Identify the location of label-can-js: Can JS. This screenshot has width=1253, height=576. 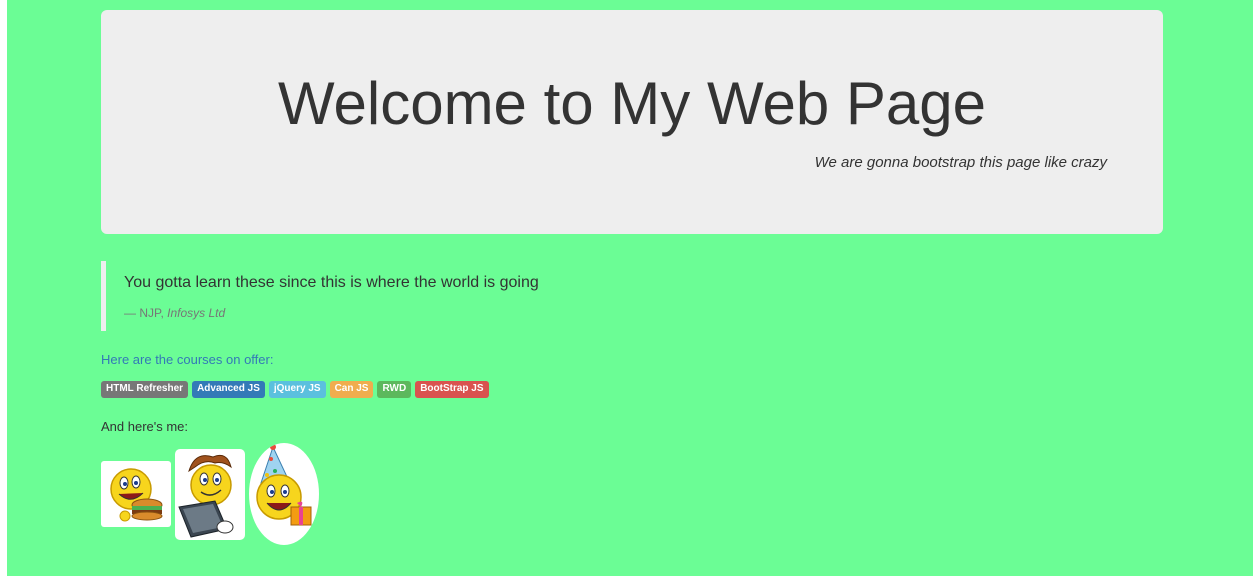
(351, 389).